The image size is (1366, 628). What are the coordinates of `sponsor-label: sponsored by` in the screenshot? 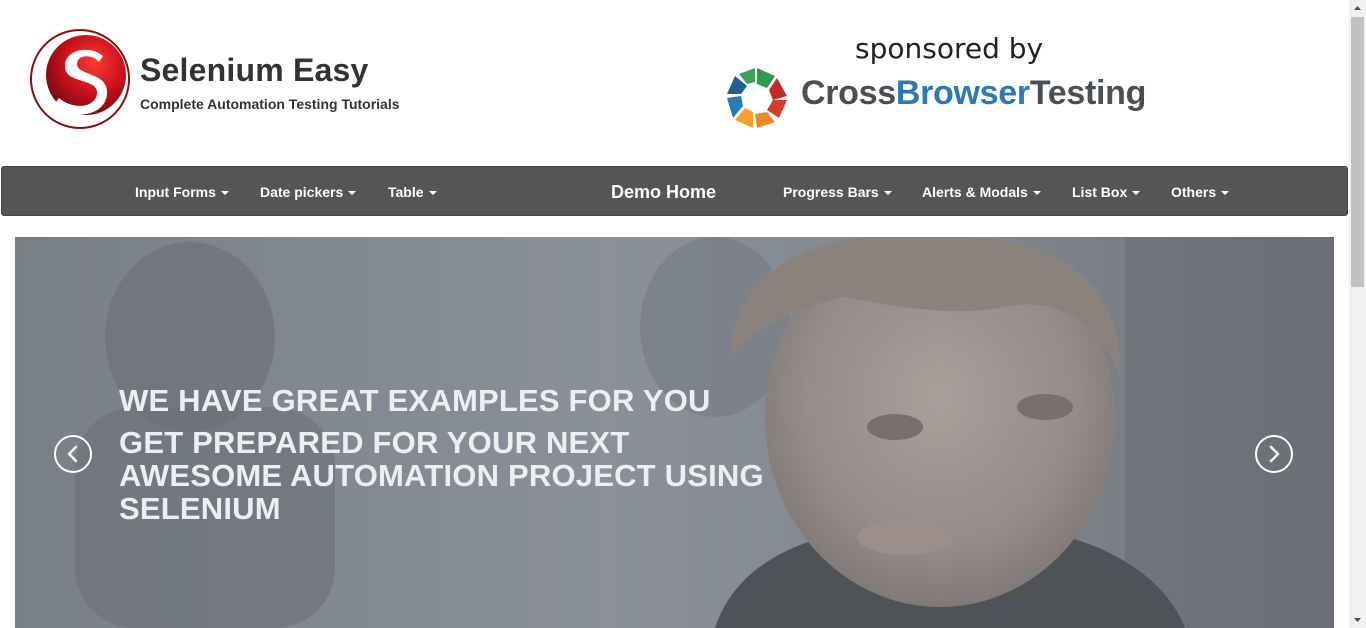 It's located at (949, 48).